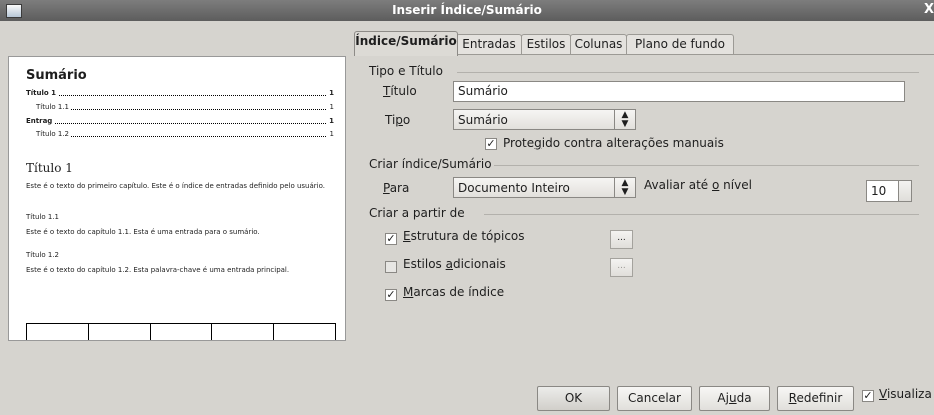 This screenshot has width=934, height=415. What do you see at coordinates (905, 394) in the screenshot?
I see `preview-label: Visualiza` at bounding box center [905, 394].